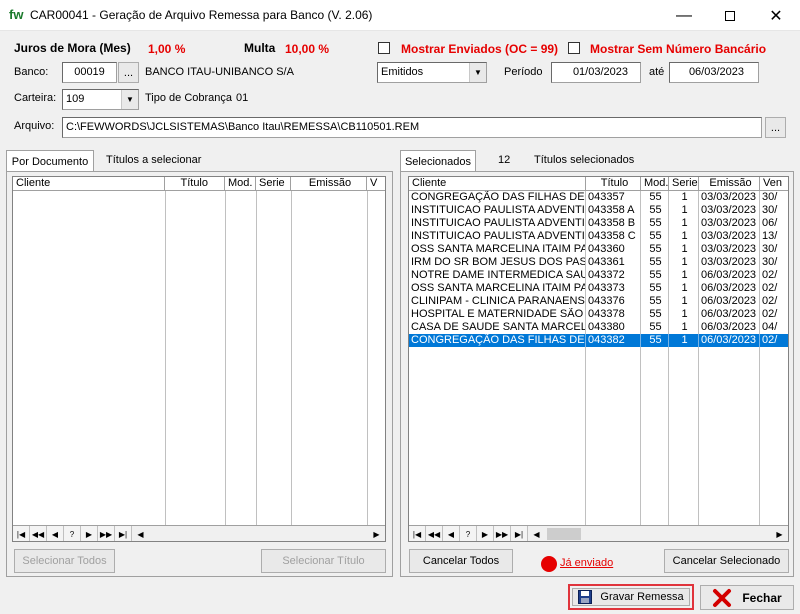 The height and width of the screenshot is (614, 800). Describe the element at coordinates (498, 340) in the screenshot. I see `table-cell: CONGREGAÇÃO DAS FILHAS DE N` at that location.